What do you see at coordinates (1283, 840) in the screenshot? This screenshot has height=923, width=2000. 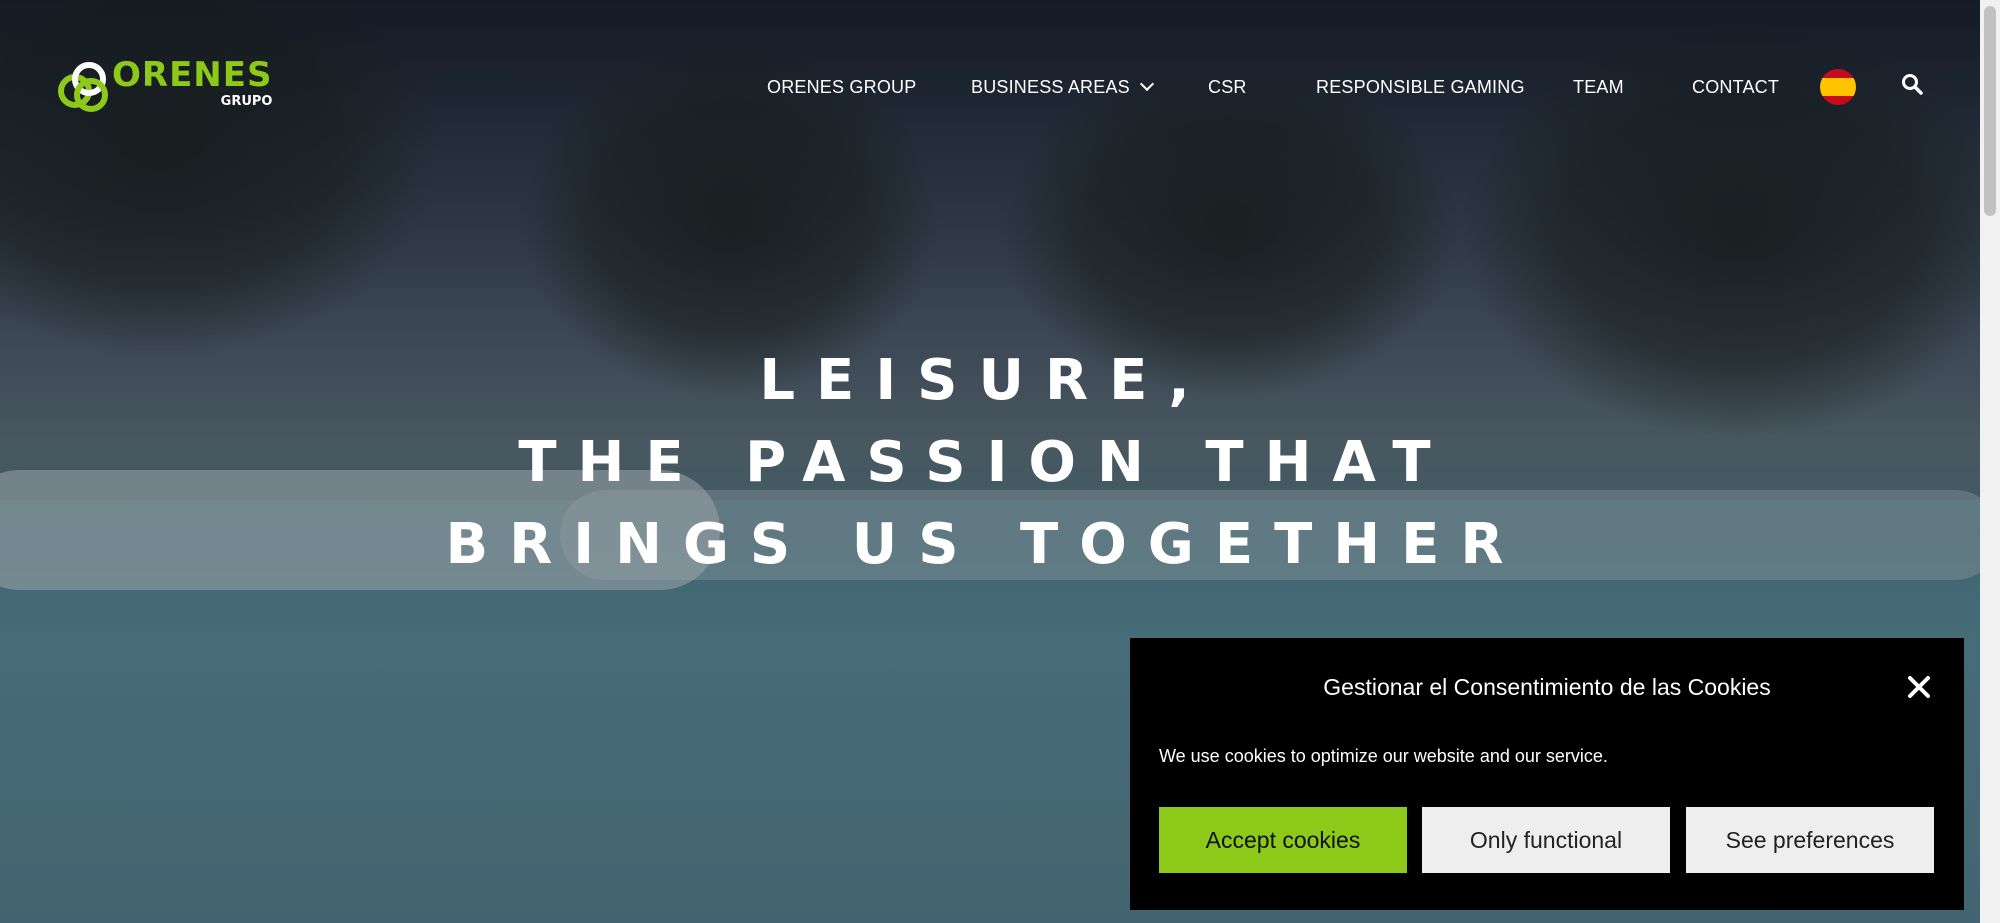 I see `accept-cookies-button: Accept cookies` at bounding box center [1283, 840].